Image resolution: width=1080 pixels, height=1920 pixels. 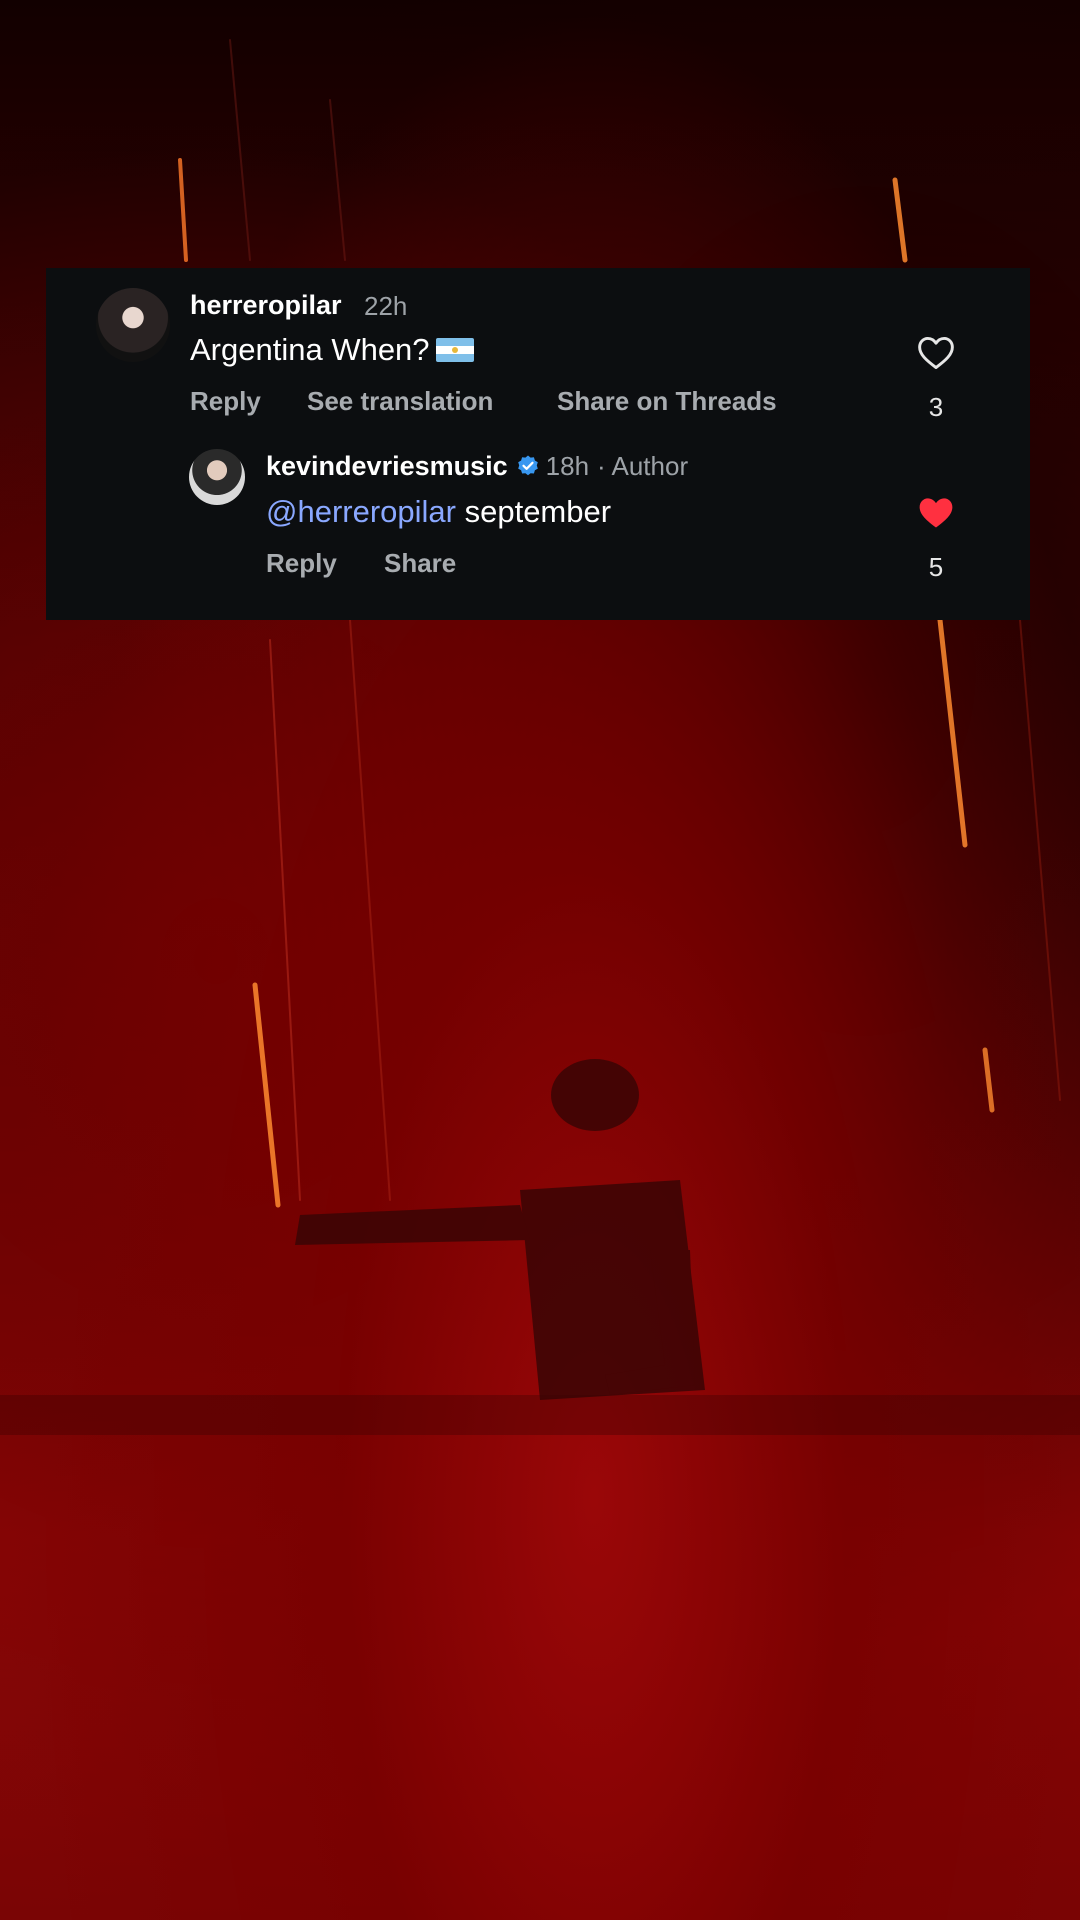 What do you see at coordinates (386, 306) in the screenshot?
I see `comment-time: 22h` at bounding box center [386, 306].